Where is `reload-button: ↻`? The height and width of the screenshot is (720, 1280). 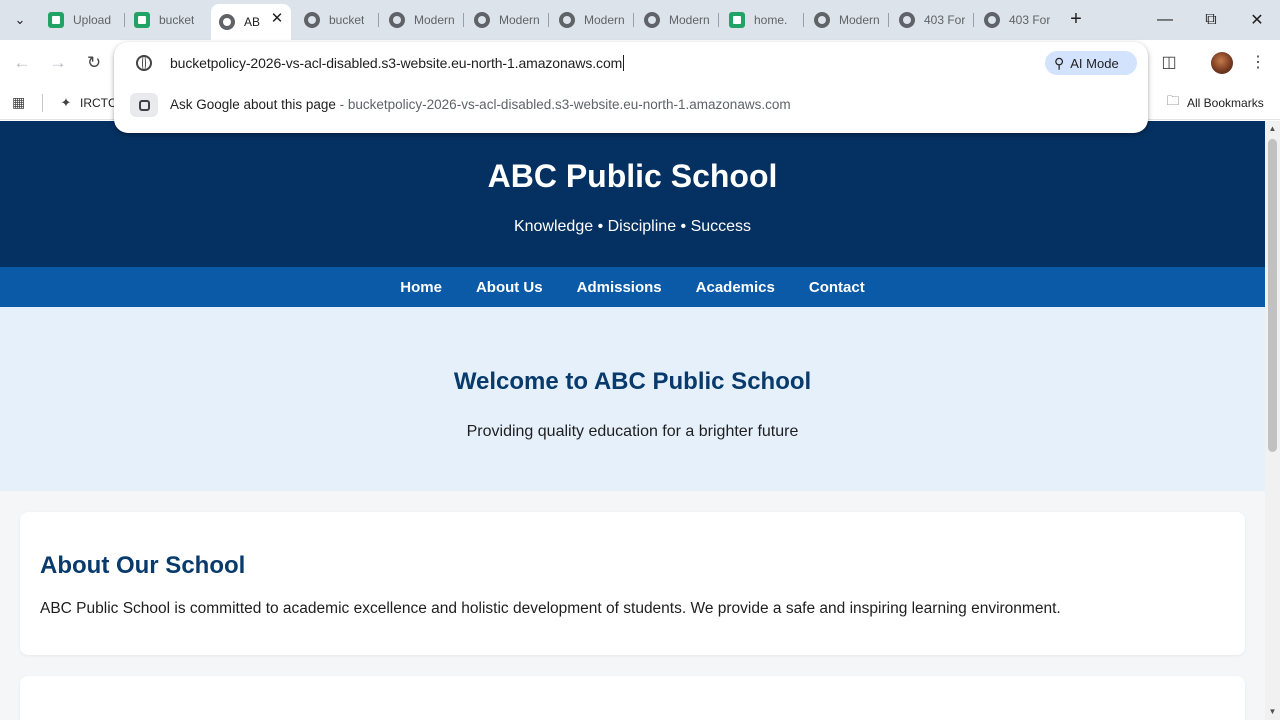 reload-button: ↻ is located at coordinates (94, 63).